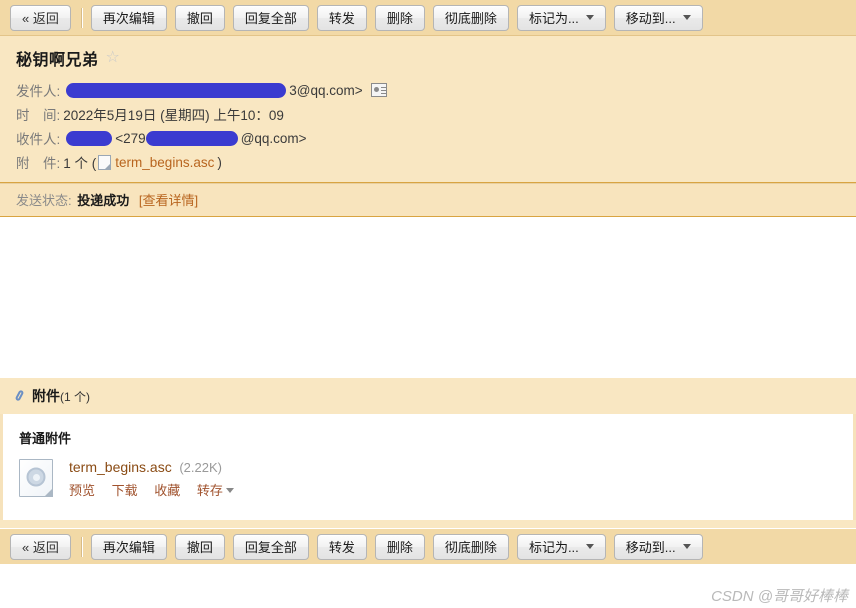 This screenshot has height=608, width=856. What do you see at coordinates (38, 139) in the screenshot?
I see `recipient-label: 收件人:` at bounding box center [38, 139].